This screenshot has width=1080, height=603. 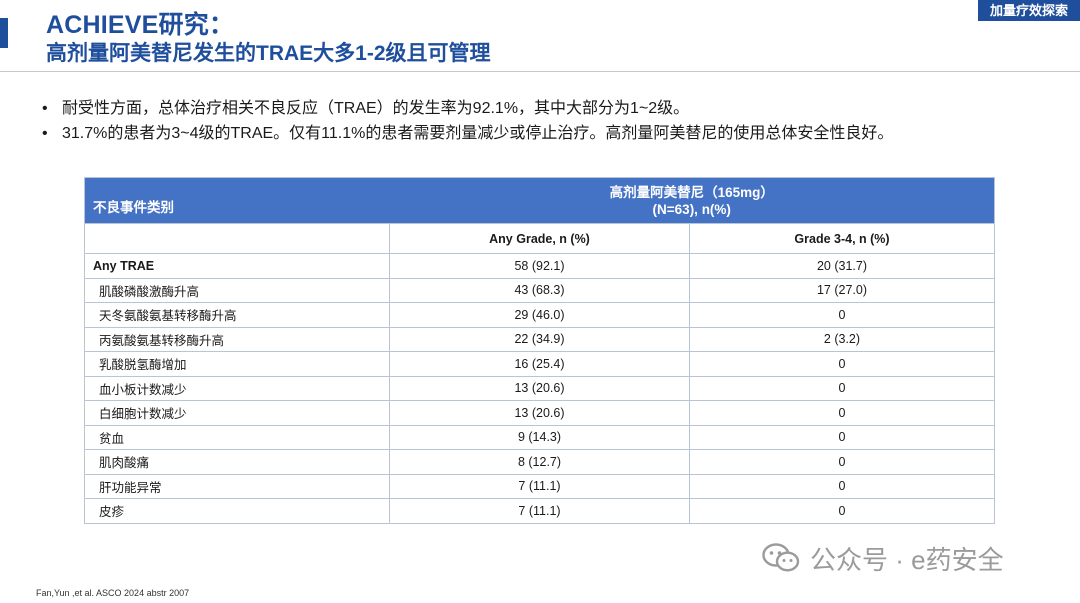 What do you see at coordinates (113, 593) in the screenshot?
I see `reference-footnote: Fan,Yun ,et al. ASCO 2024 abstr 2007` at bounding box center [113, 593].